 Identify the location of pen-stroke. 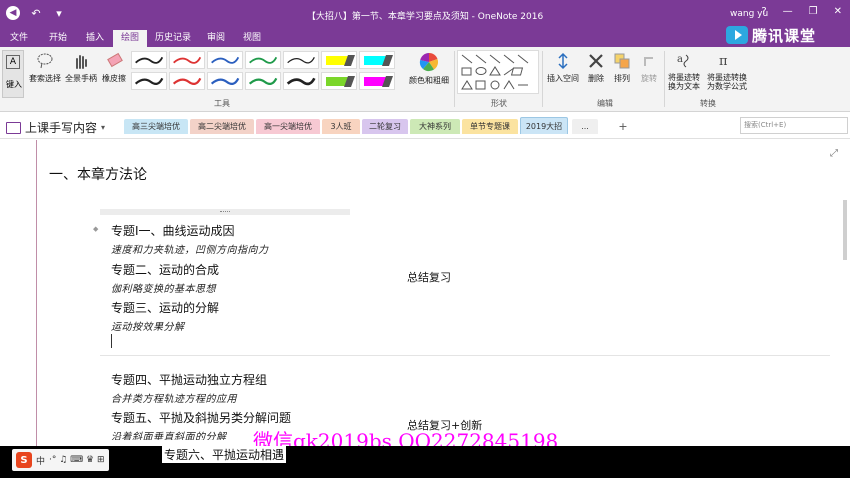
(149, 60).